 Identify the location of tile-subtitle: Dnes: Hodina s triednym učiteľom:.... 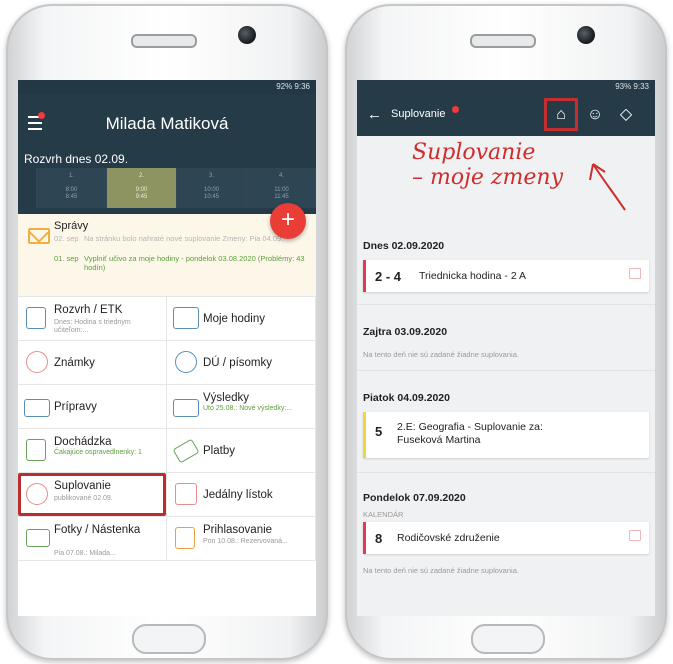
(92, 326).